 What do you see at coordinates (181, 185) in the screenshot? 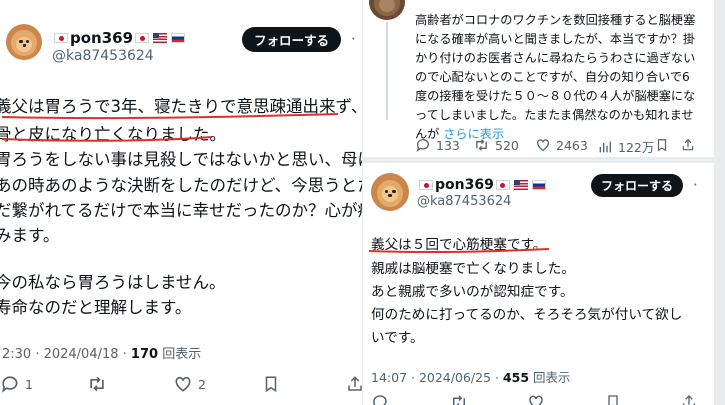
I see `post-text-line: あの時あのような決断をしたのだけど、今思うとた` at bounding box center [181, 185].